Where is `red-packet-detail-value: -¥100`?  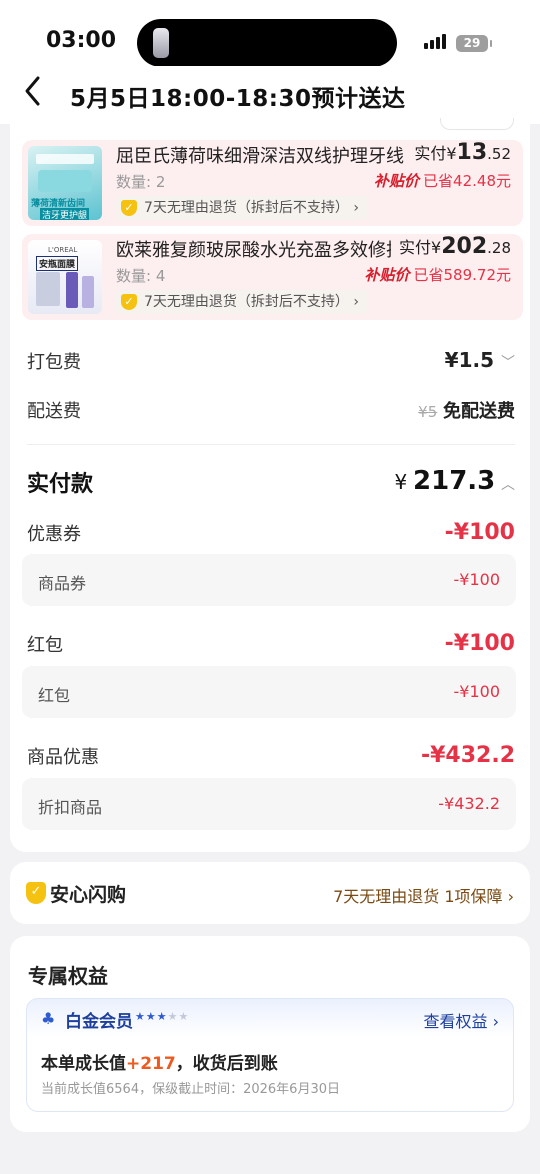
red-packet-detail-value: -¥100 is located at coordinates (477, 691).